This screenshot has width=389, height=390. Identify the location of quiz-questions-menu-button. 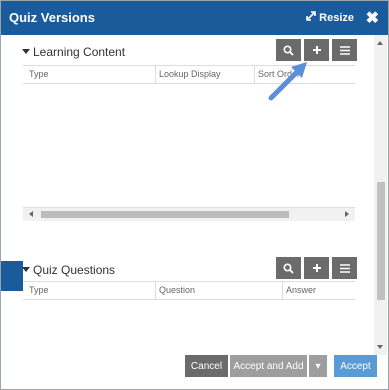
(344, 268).